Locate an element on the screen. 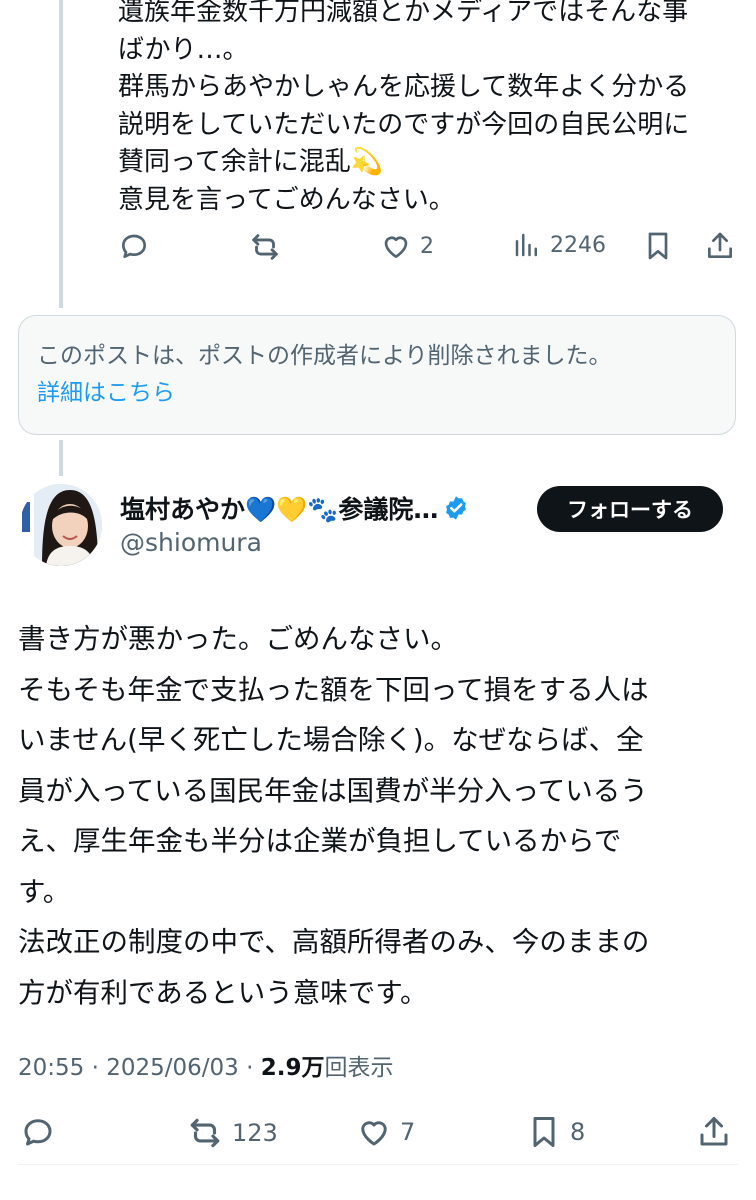  repost-button is located at coordinates (265, 247).